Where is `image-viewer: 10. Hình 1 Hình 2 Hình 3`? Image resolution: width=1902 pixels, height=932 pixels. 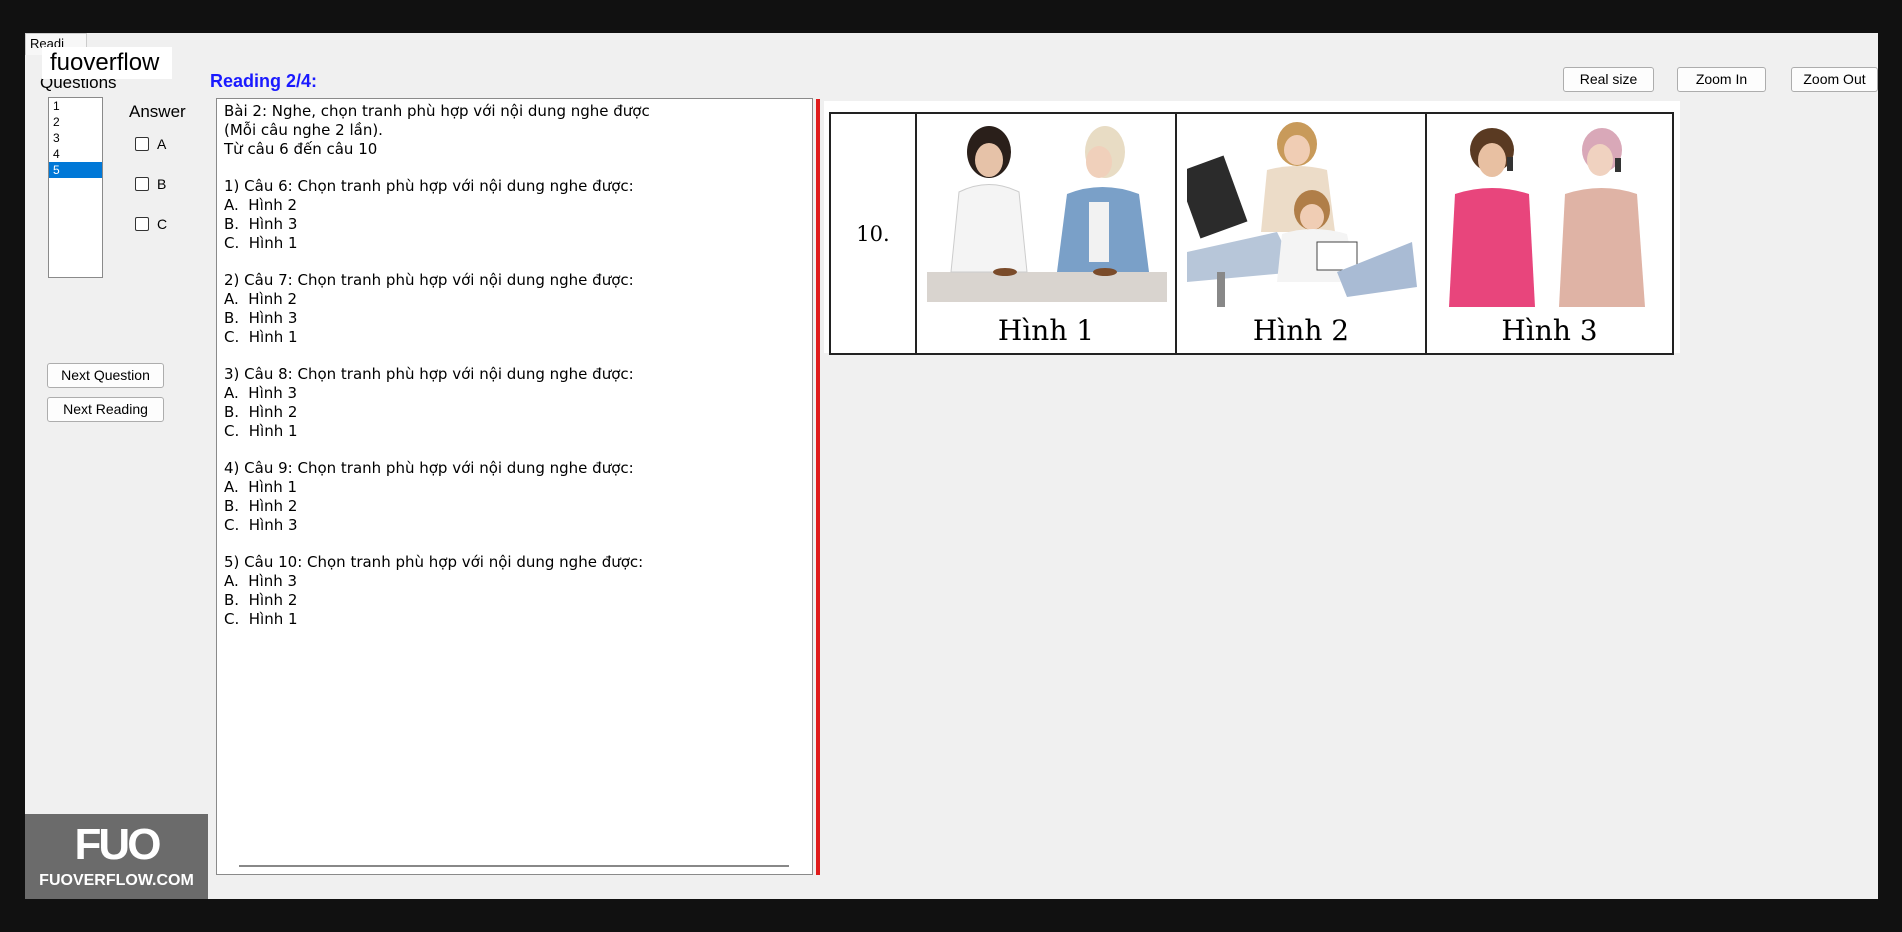 image-viewer: 10. Hình 1 Hình 2 Hình 3 is located at coordinates (1252, 228).